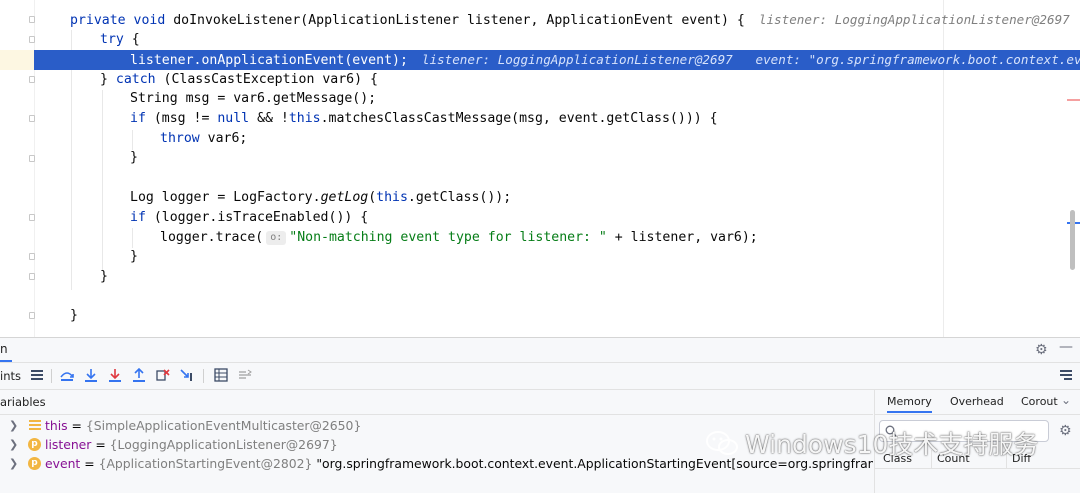 The image size is (1080, 493). What do you see at coordinates (1072, 240) in the screenshot?
I see `editor-scrollbar` at bounding box center [1072, 240].